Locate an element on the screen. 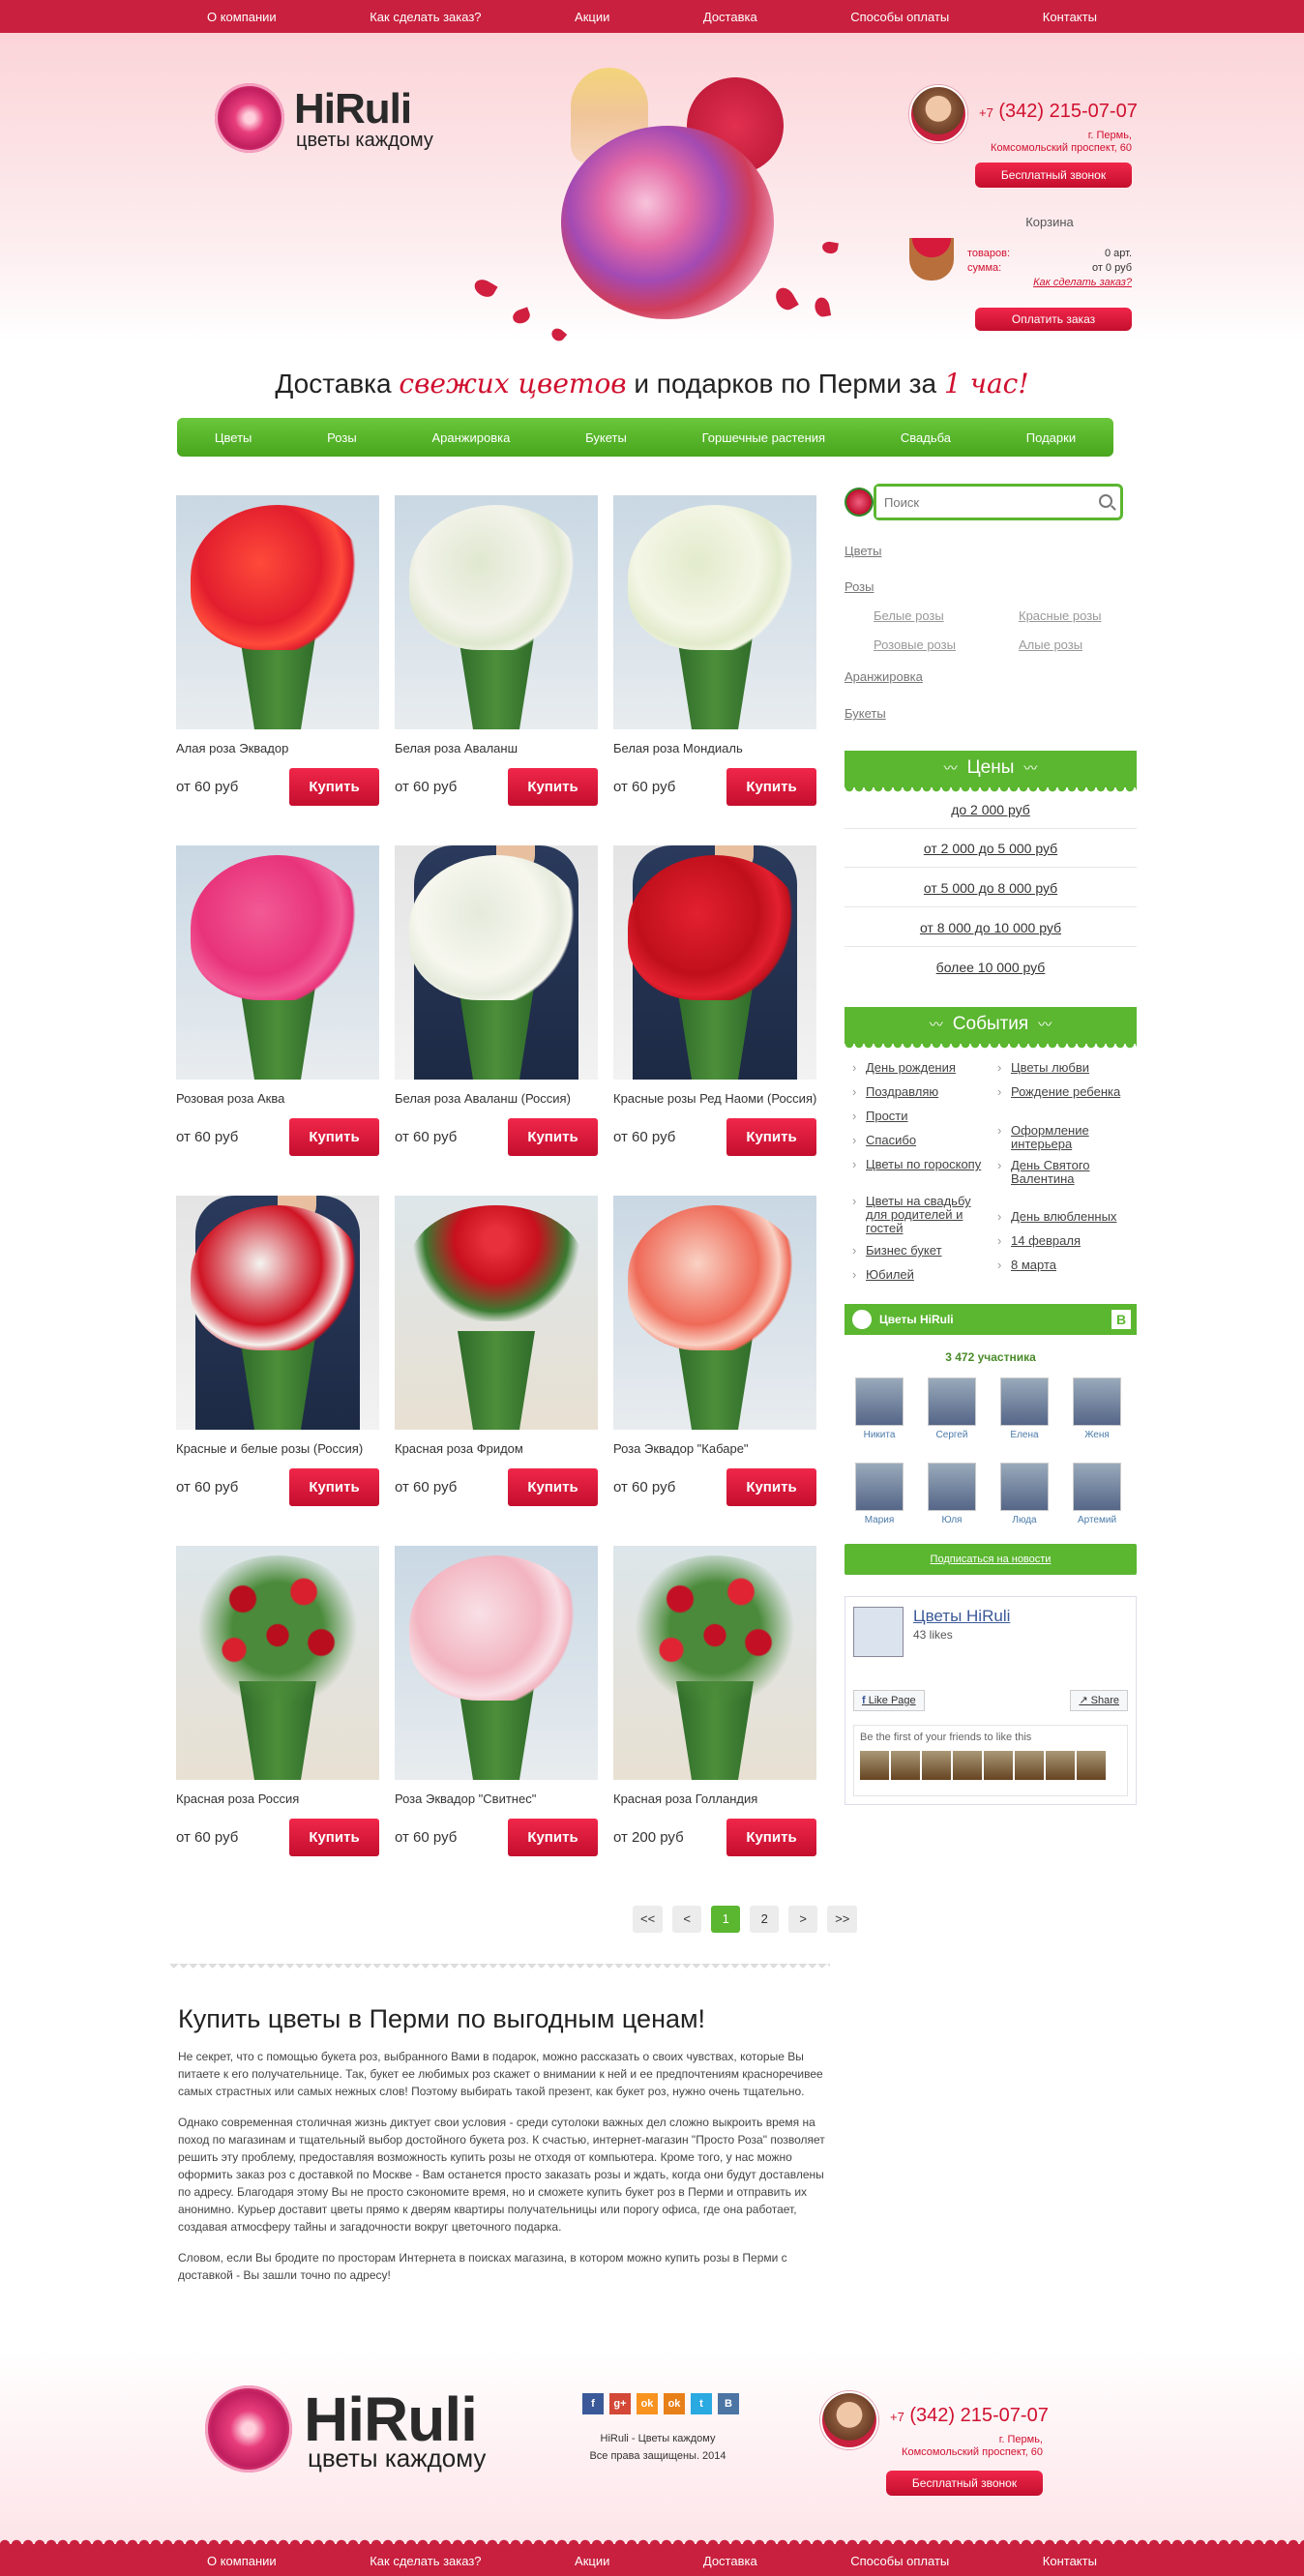 This screenshot has height=2576, width=1304. page-next: > is located at coordinates (803, 1919).